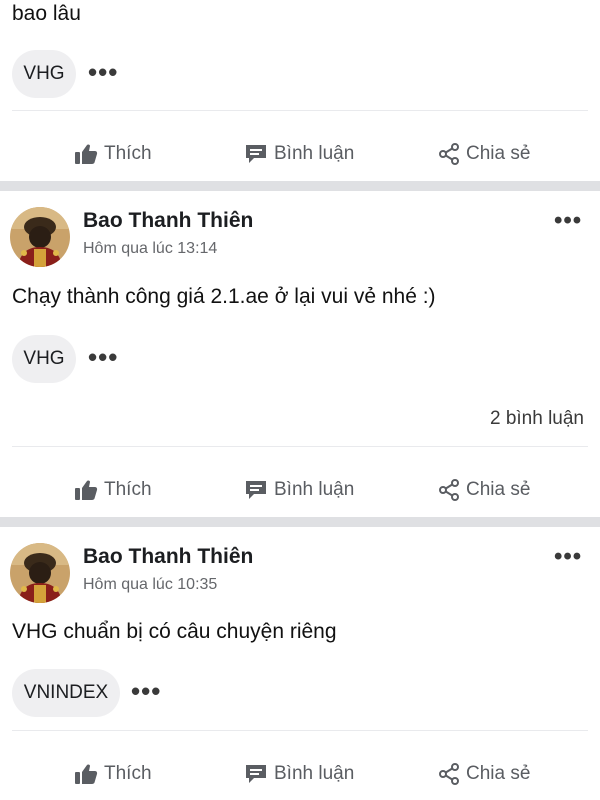  I want to click on comment-count: 2 bình luận, so click(537, 419).